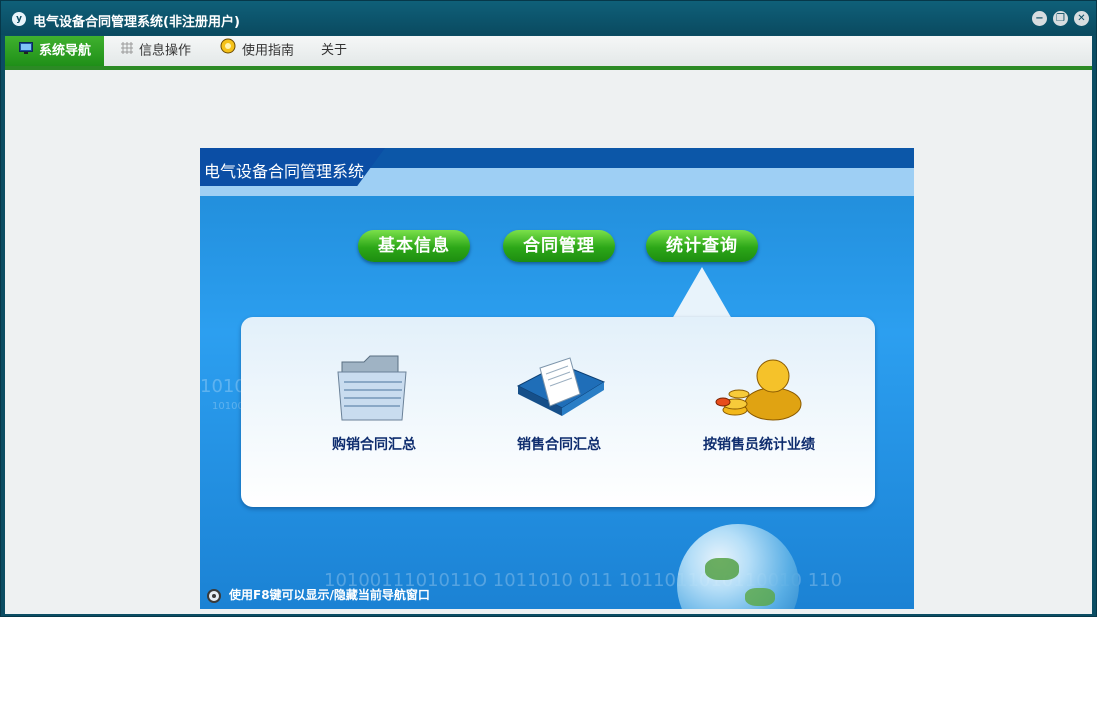 The height and width of the screenshot is (723, 1099). I want to click on binary-decoration: 1010, so click(223, 386).